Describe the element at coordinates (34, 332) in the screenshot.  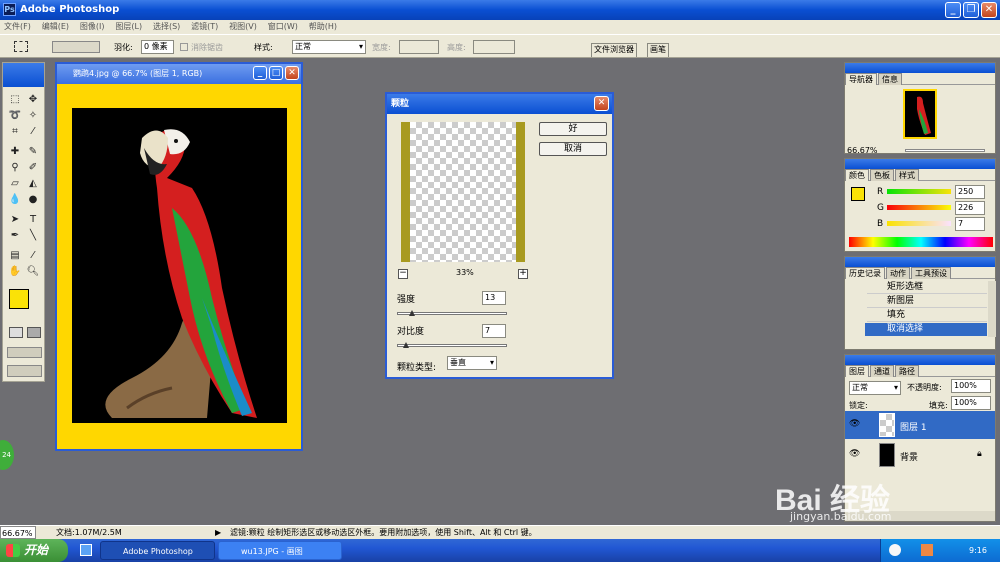
I see `quickmask-mode-icon` at that location.